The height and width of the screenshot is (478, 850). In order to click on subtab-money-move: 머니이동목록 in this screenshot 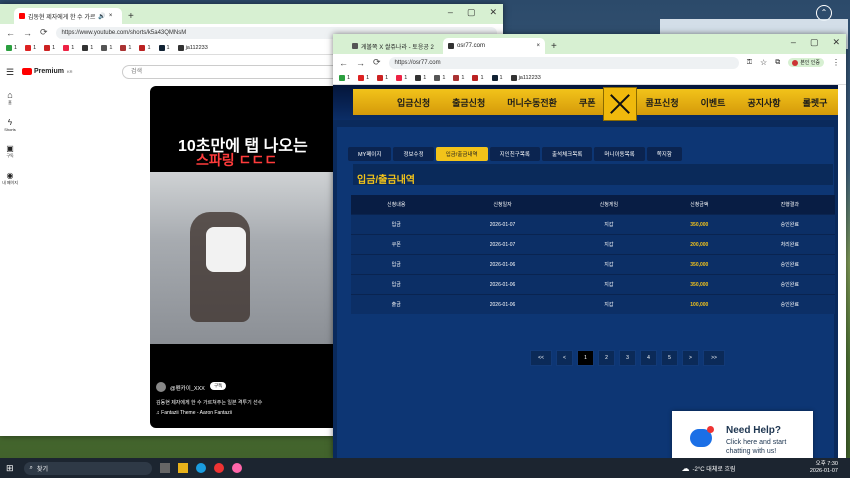, I will do `click(619, 154)`.